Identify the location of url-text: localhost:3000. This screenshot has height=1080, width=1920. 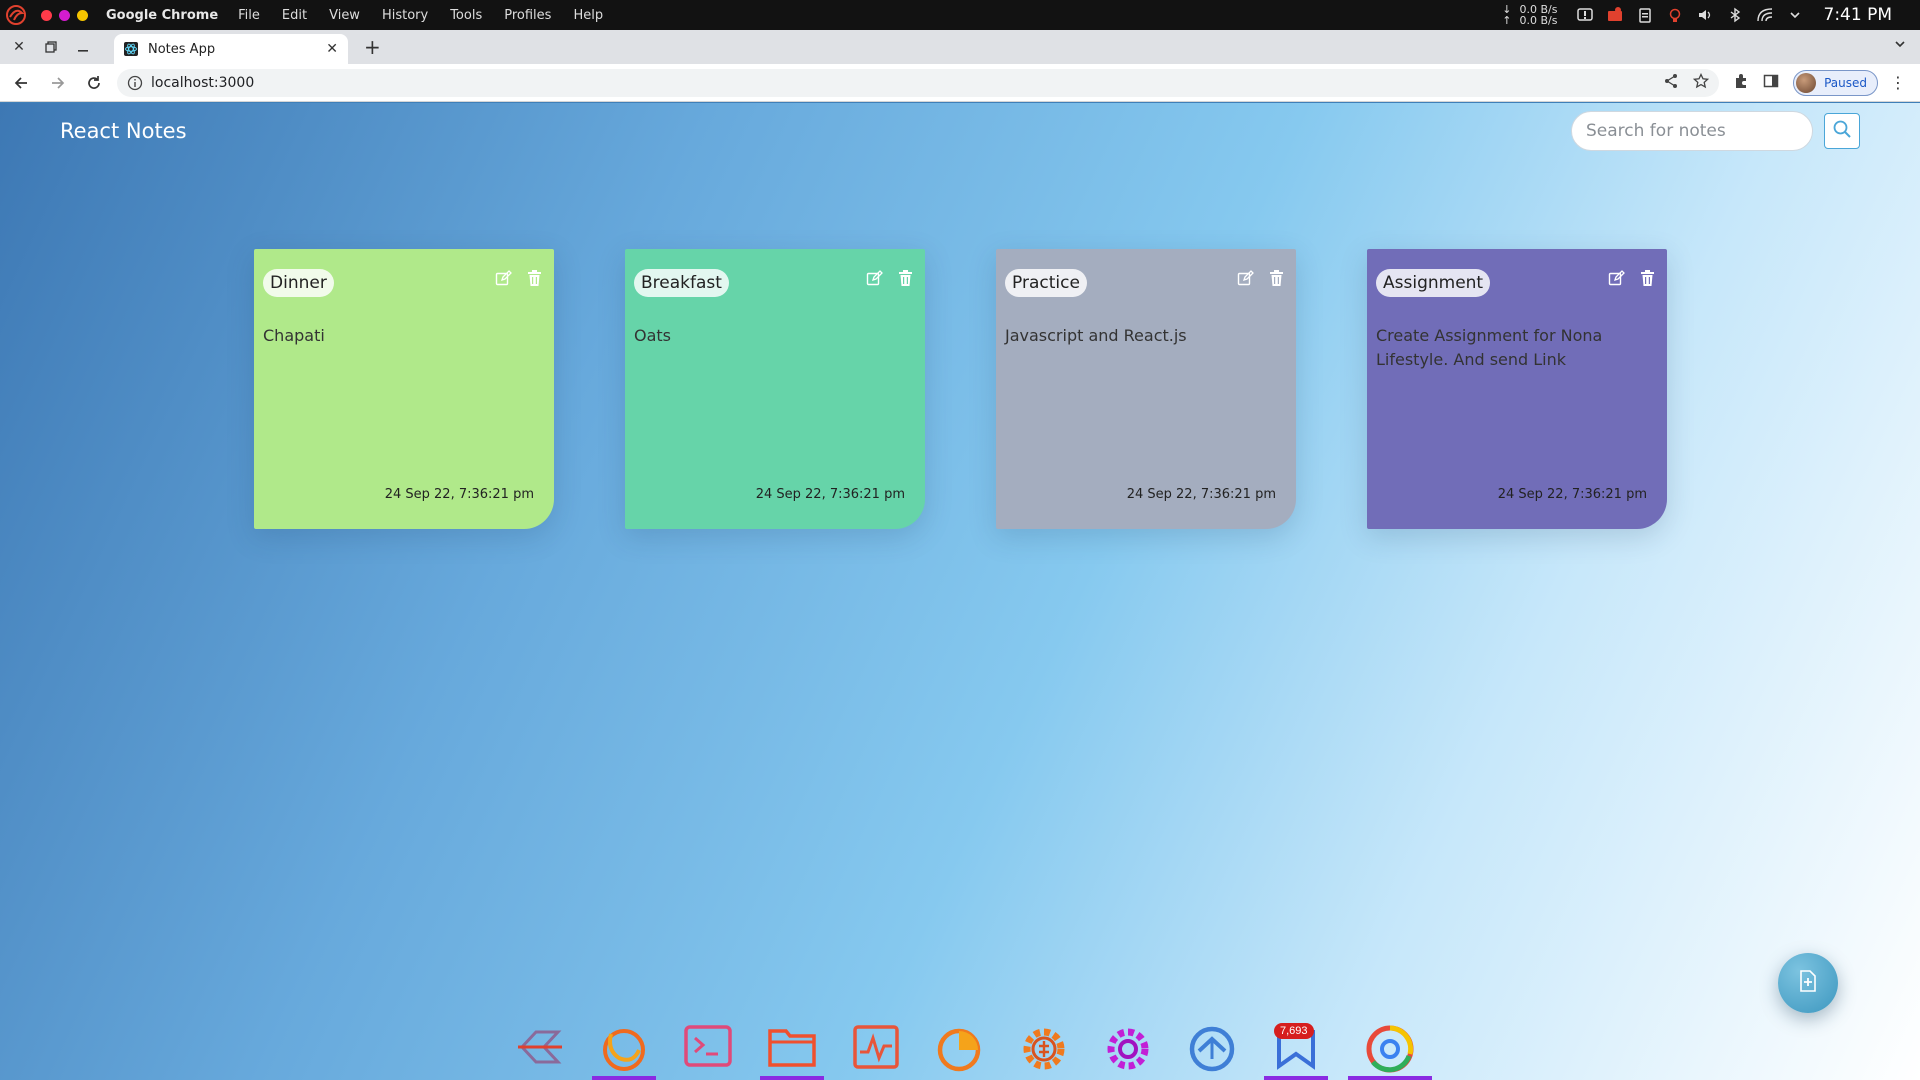
(907, 83).